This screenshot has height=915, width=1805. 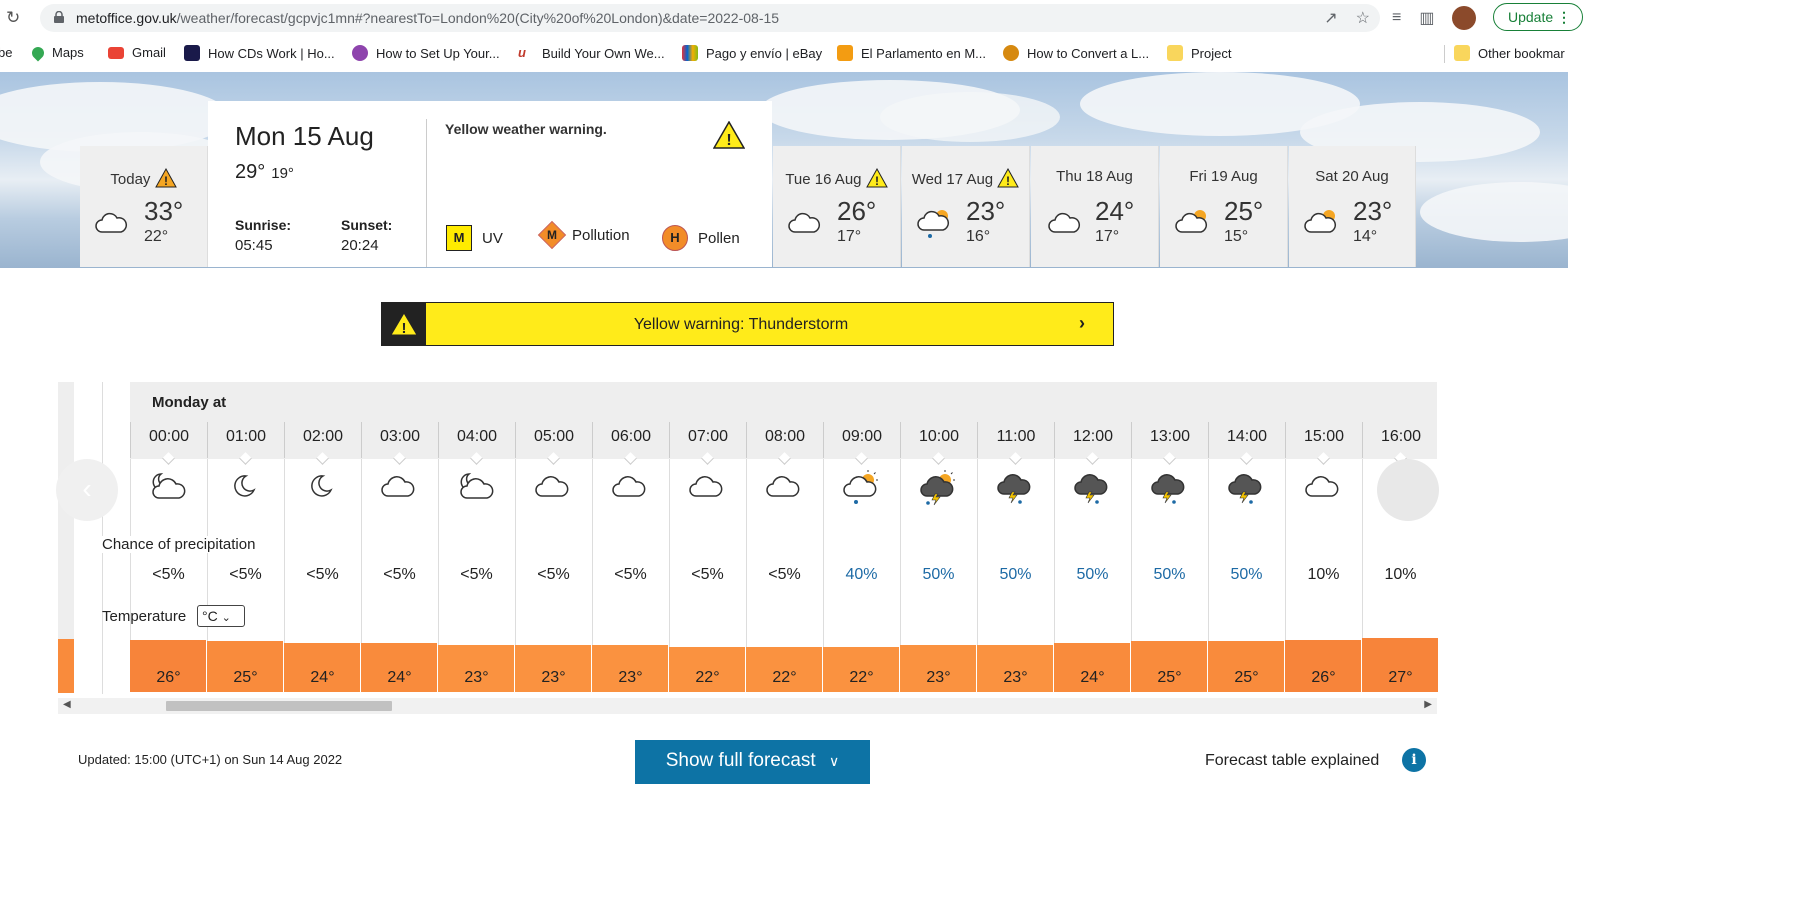 What do you see at coordinates (116, 52) in the screenshot?
I see `gmail-icon` at bounding box center [116, 52].